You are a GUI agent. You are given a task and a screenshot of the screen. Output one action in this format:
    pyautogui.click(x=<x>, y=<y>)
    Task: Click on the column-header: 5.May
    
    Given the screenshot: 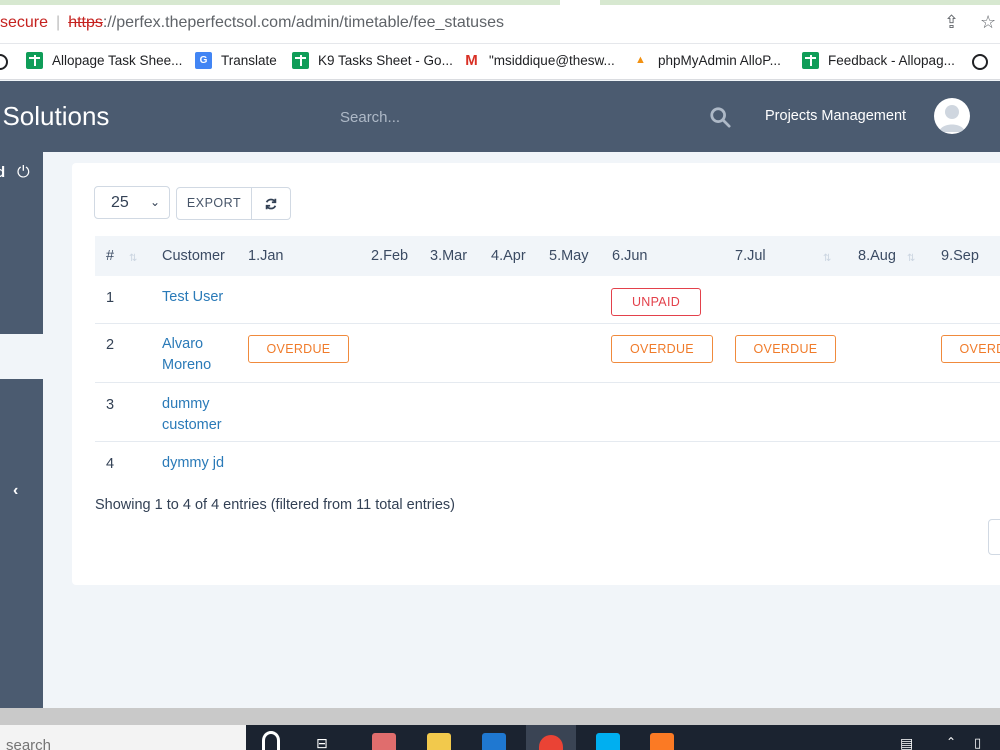 What is the action you would take?
    pyautogui.click(x=569, y=256)
    